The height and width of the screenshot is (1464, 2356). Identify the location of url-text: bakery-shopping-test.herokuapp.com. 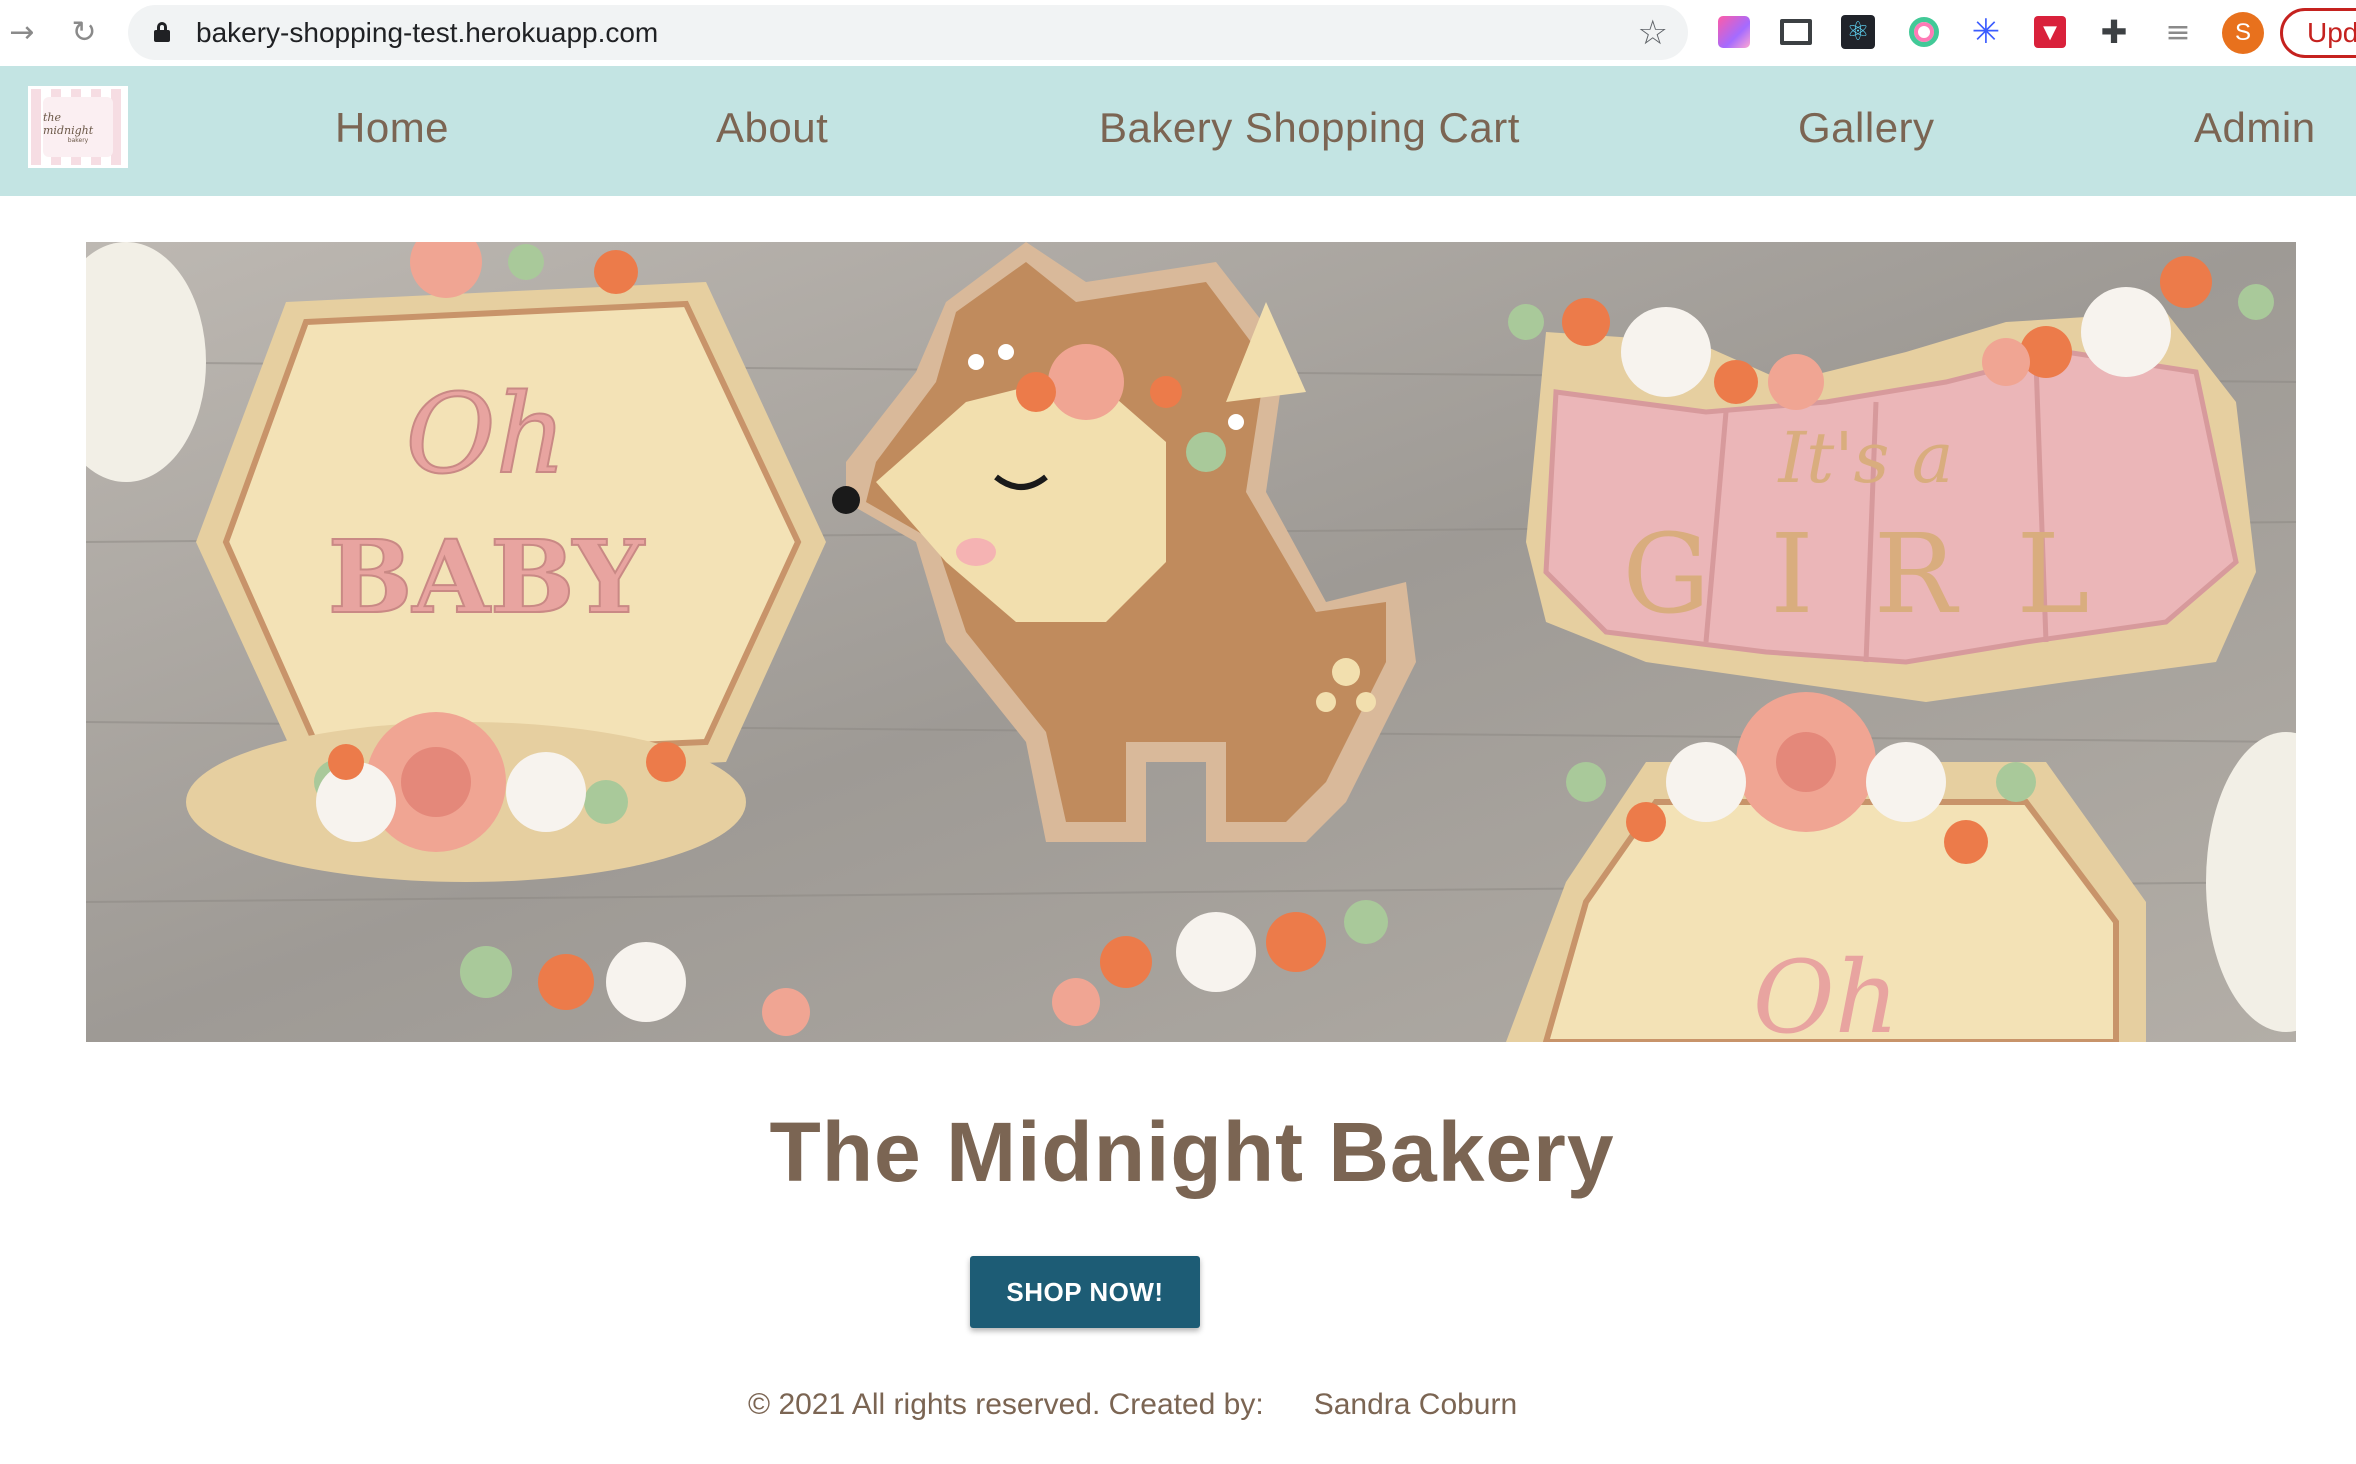
(427, 33).